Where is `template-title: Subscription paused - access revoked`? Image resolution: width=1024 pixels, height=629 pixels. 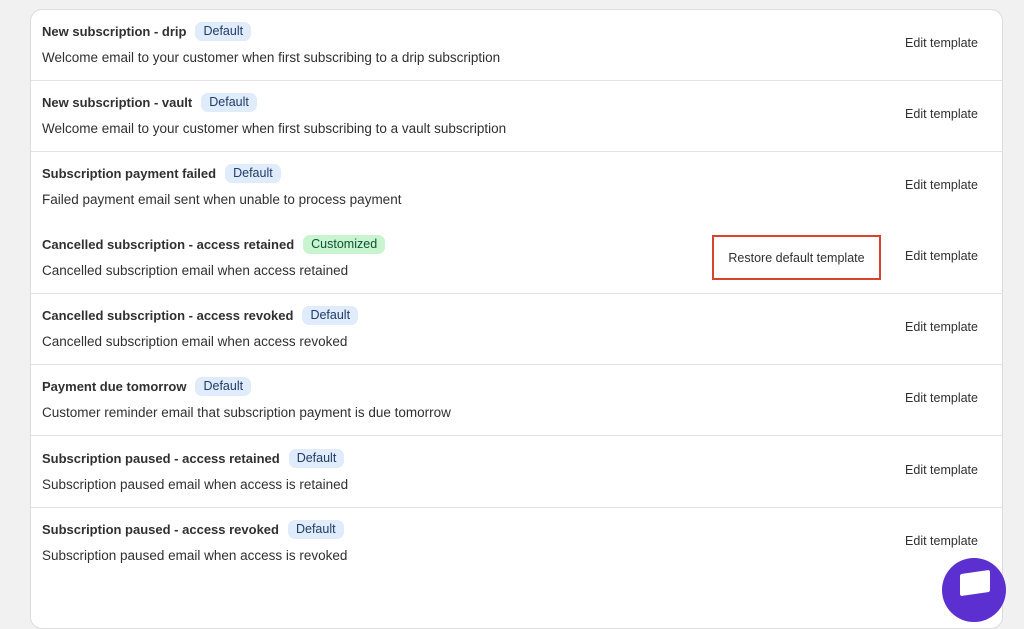 template-title: Subscription paused - access revoked is located at coordinates (160, 529).